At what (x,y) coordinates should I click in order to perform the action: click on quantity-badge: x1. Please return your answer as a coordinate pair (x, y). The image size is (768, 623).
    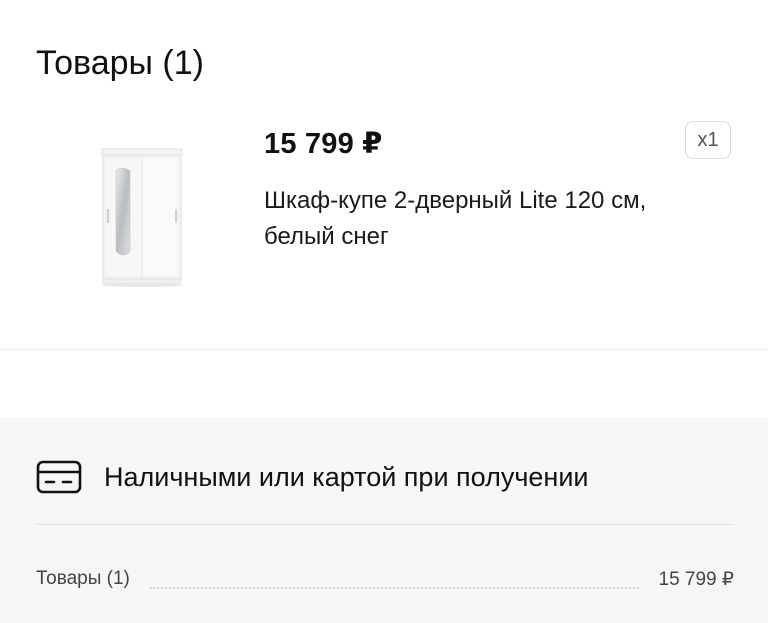
    Looking at the image, I should click on (708, 140).